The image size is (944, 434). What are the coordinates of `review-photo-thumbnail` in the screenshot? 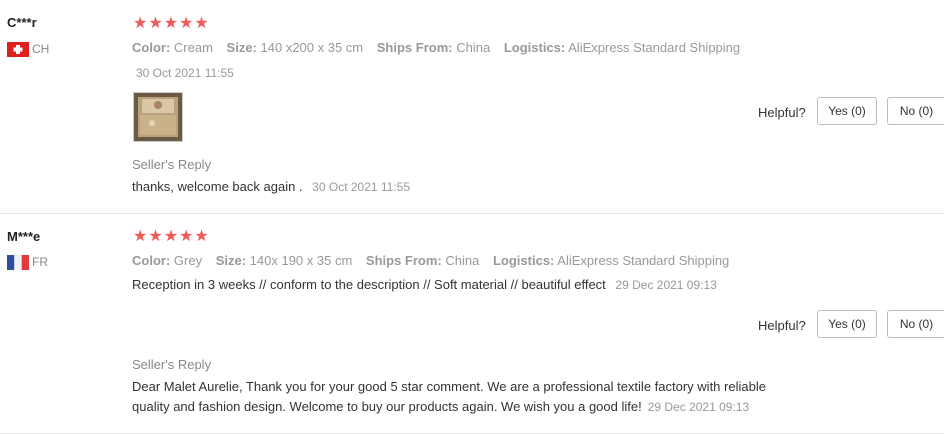 It's located at (158, 117).